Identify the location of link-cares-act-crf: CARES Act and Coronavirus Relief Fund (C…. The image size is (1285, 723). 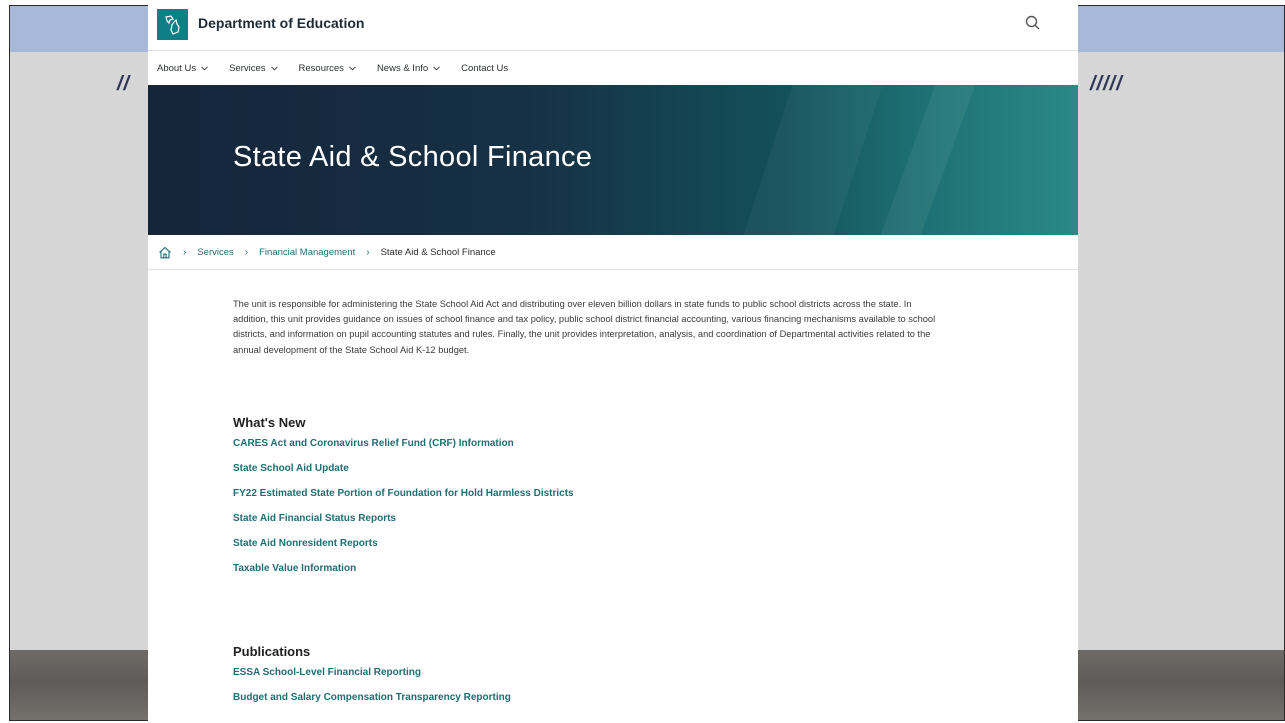
(590, 448).